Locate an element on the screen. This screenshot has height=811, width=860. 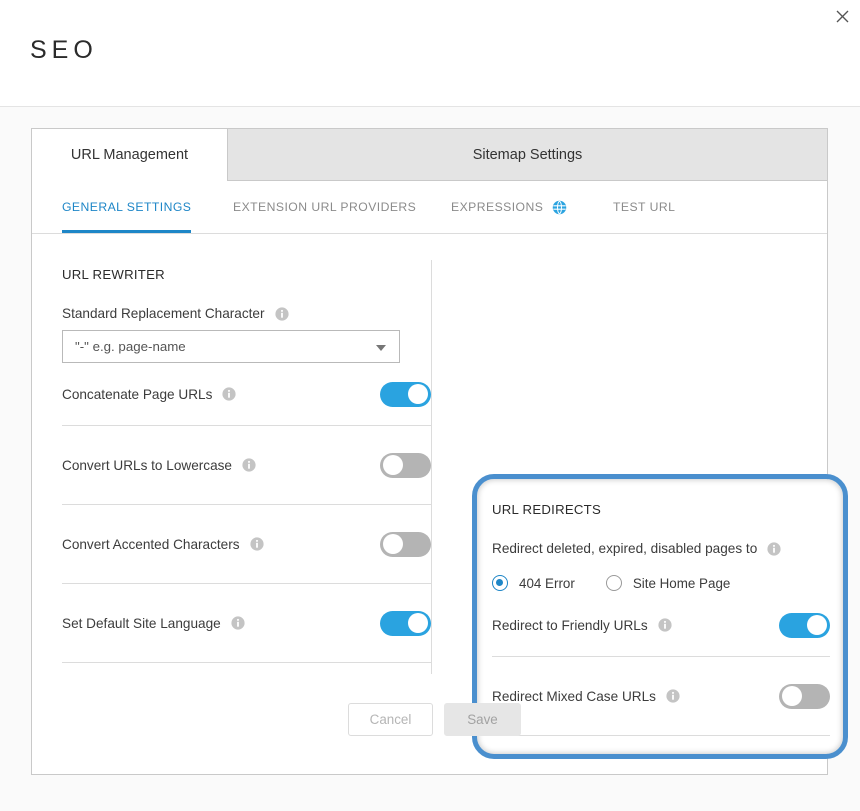
setting-row-convert-urls-to-lowercase: Convert URLs to Lowercase is located at coordinates (246, 465).